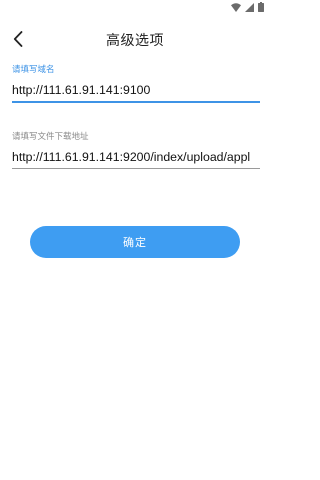  What do you see at coordinates (136, 91) in the screenshot?
I see `domain-input` at bounding box center [136, 91].